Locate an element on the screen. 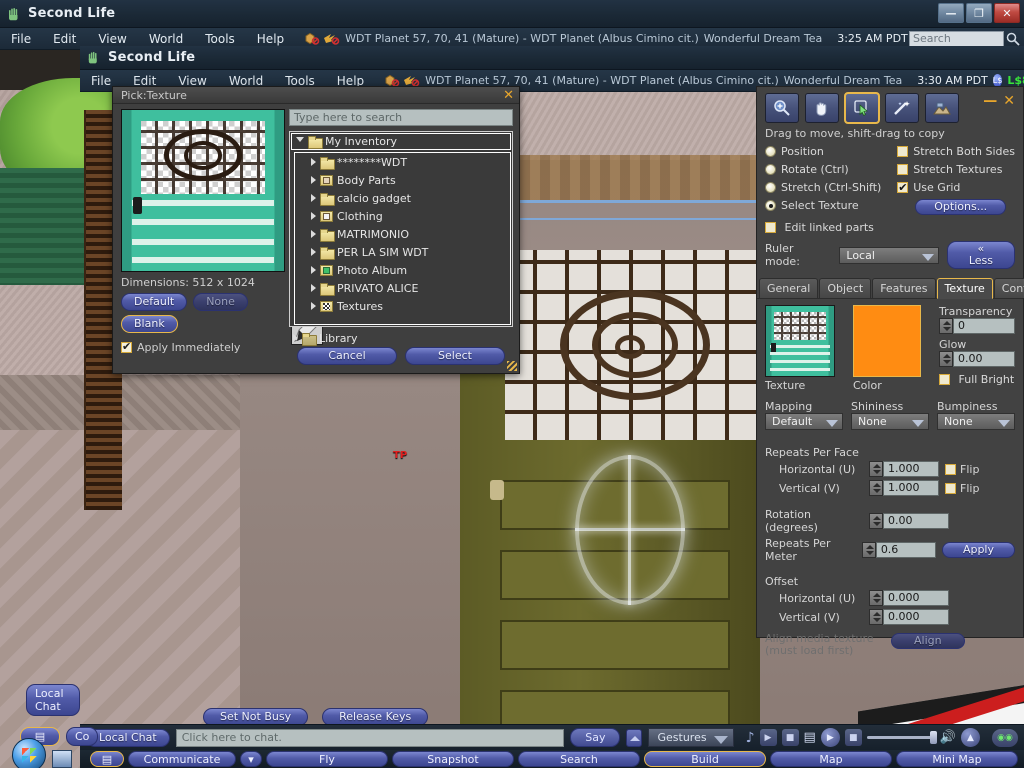 The width and height of the screenshot is (1024, 768). align-button: Align is located at coordinates (928, 641).